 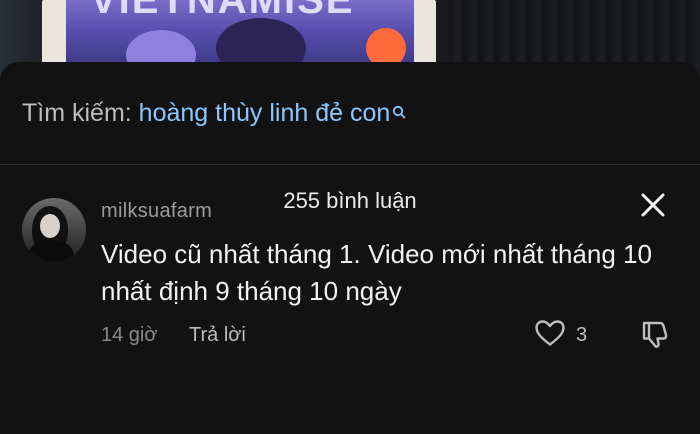 I want to click on dislike-icon, so click(x=656, y=337).